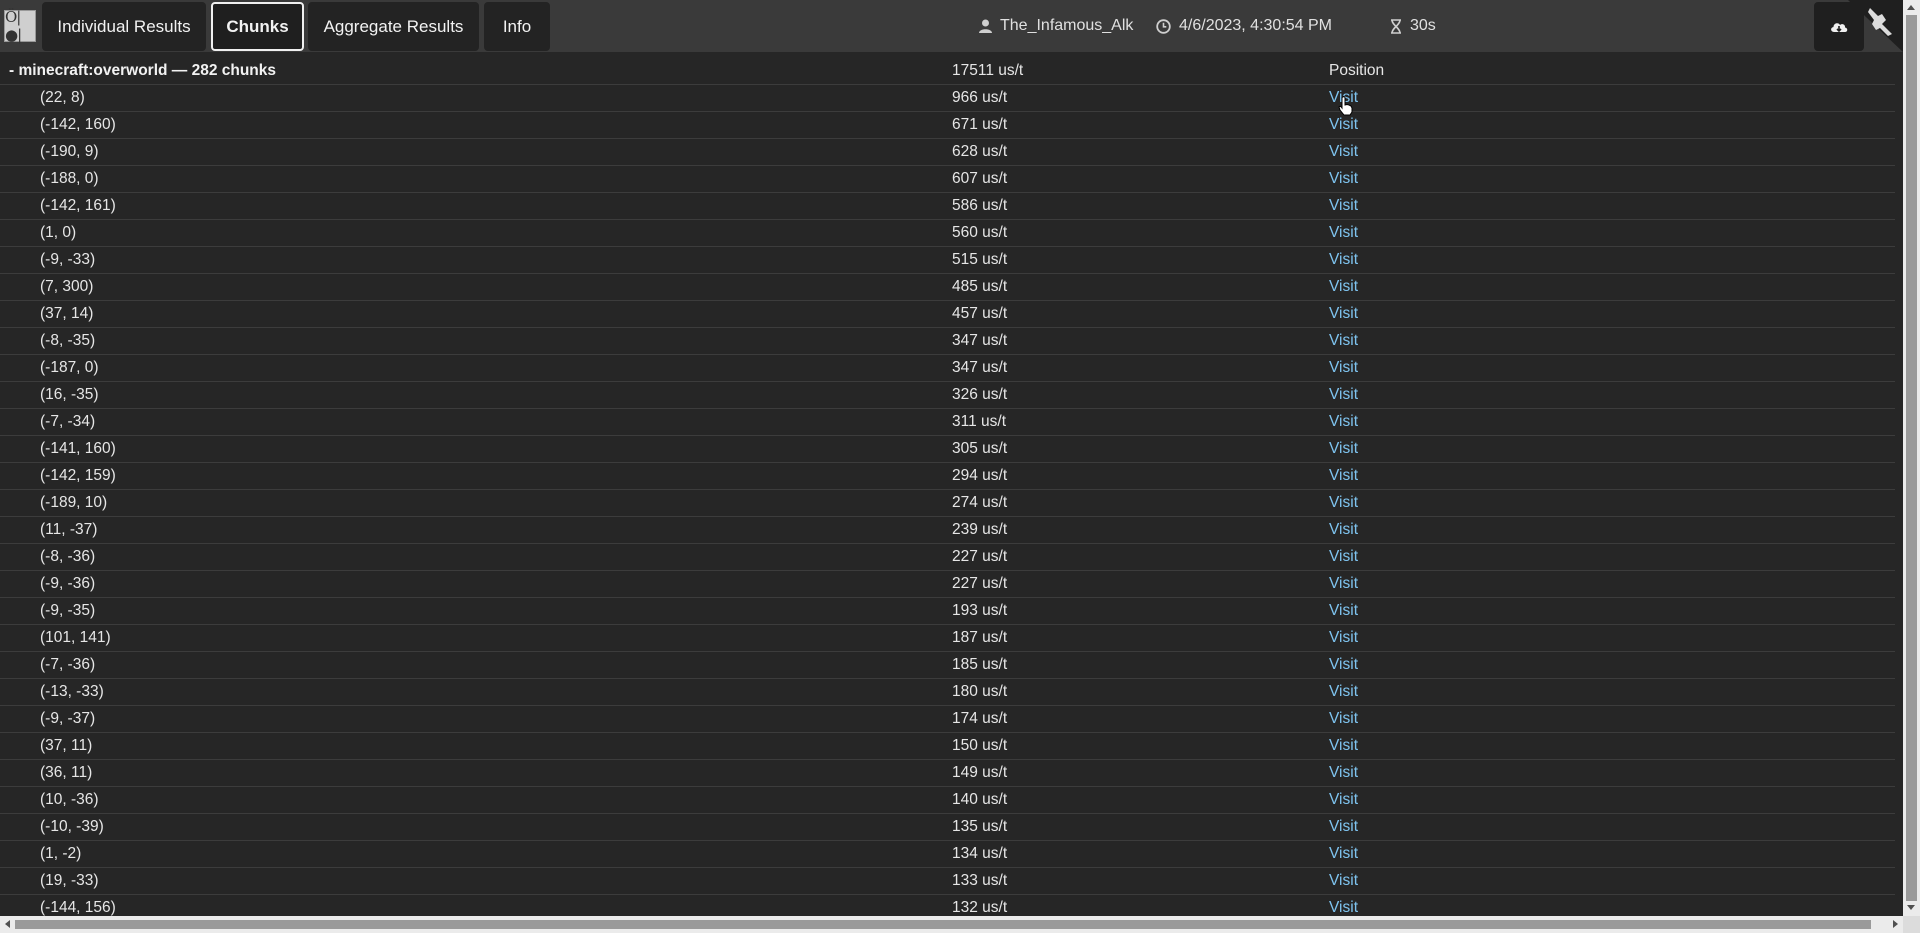 This screenshot has width=1920, height=933. Describe the element at coordinates (68, 664) in the screenshot. I see `chunk-coords: (-7, -36)` at that location.